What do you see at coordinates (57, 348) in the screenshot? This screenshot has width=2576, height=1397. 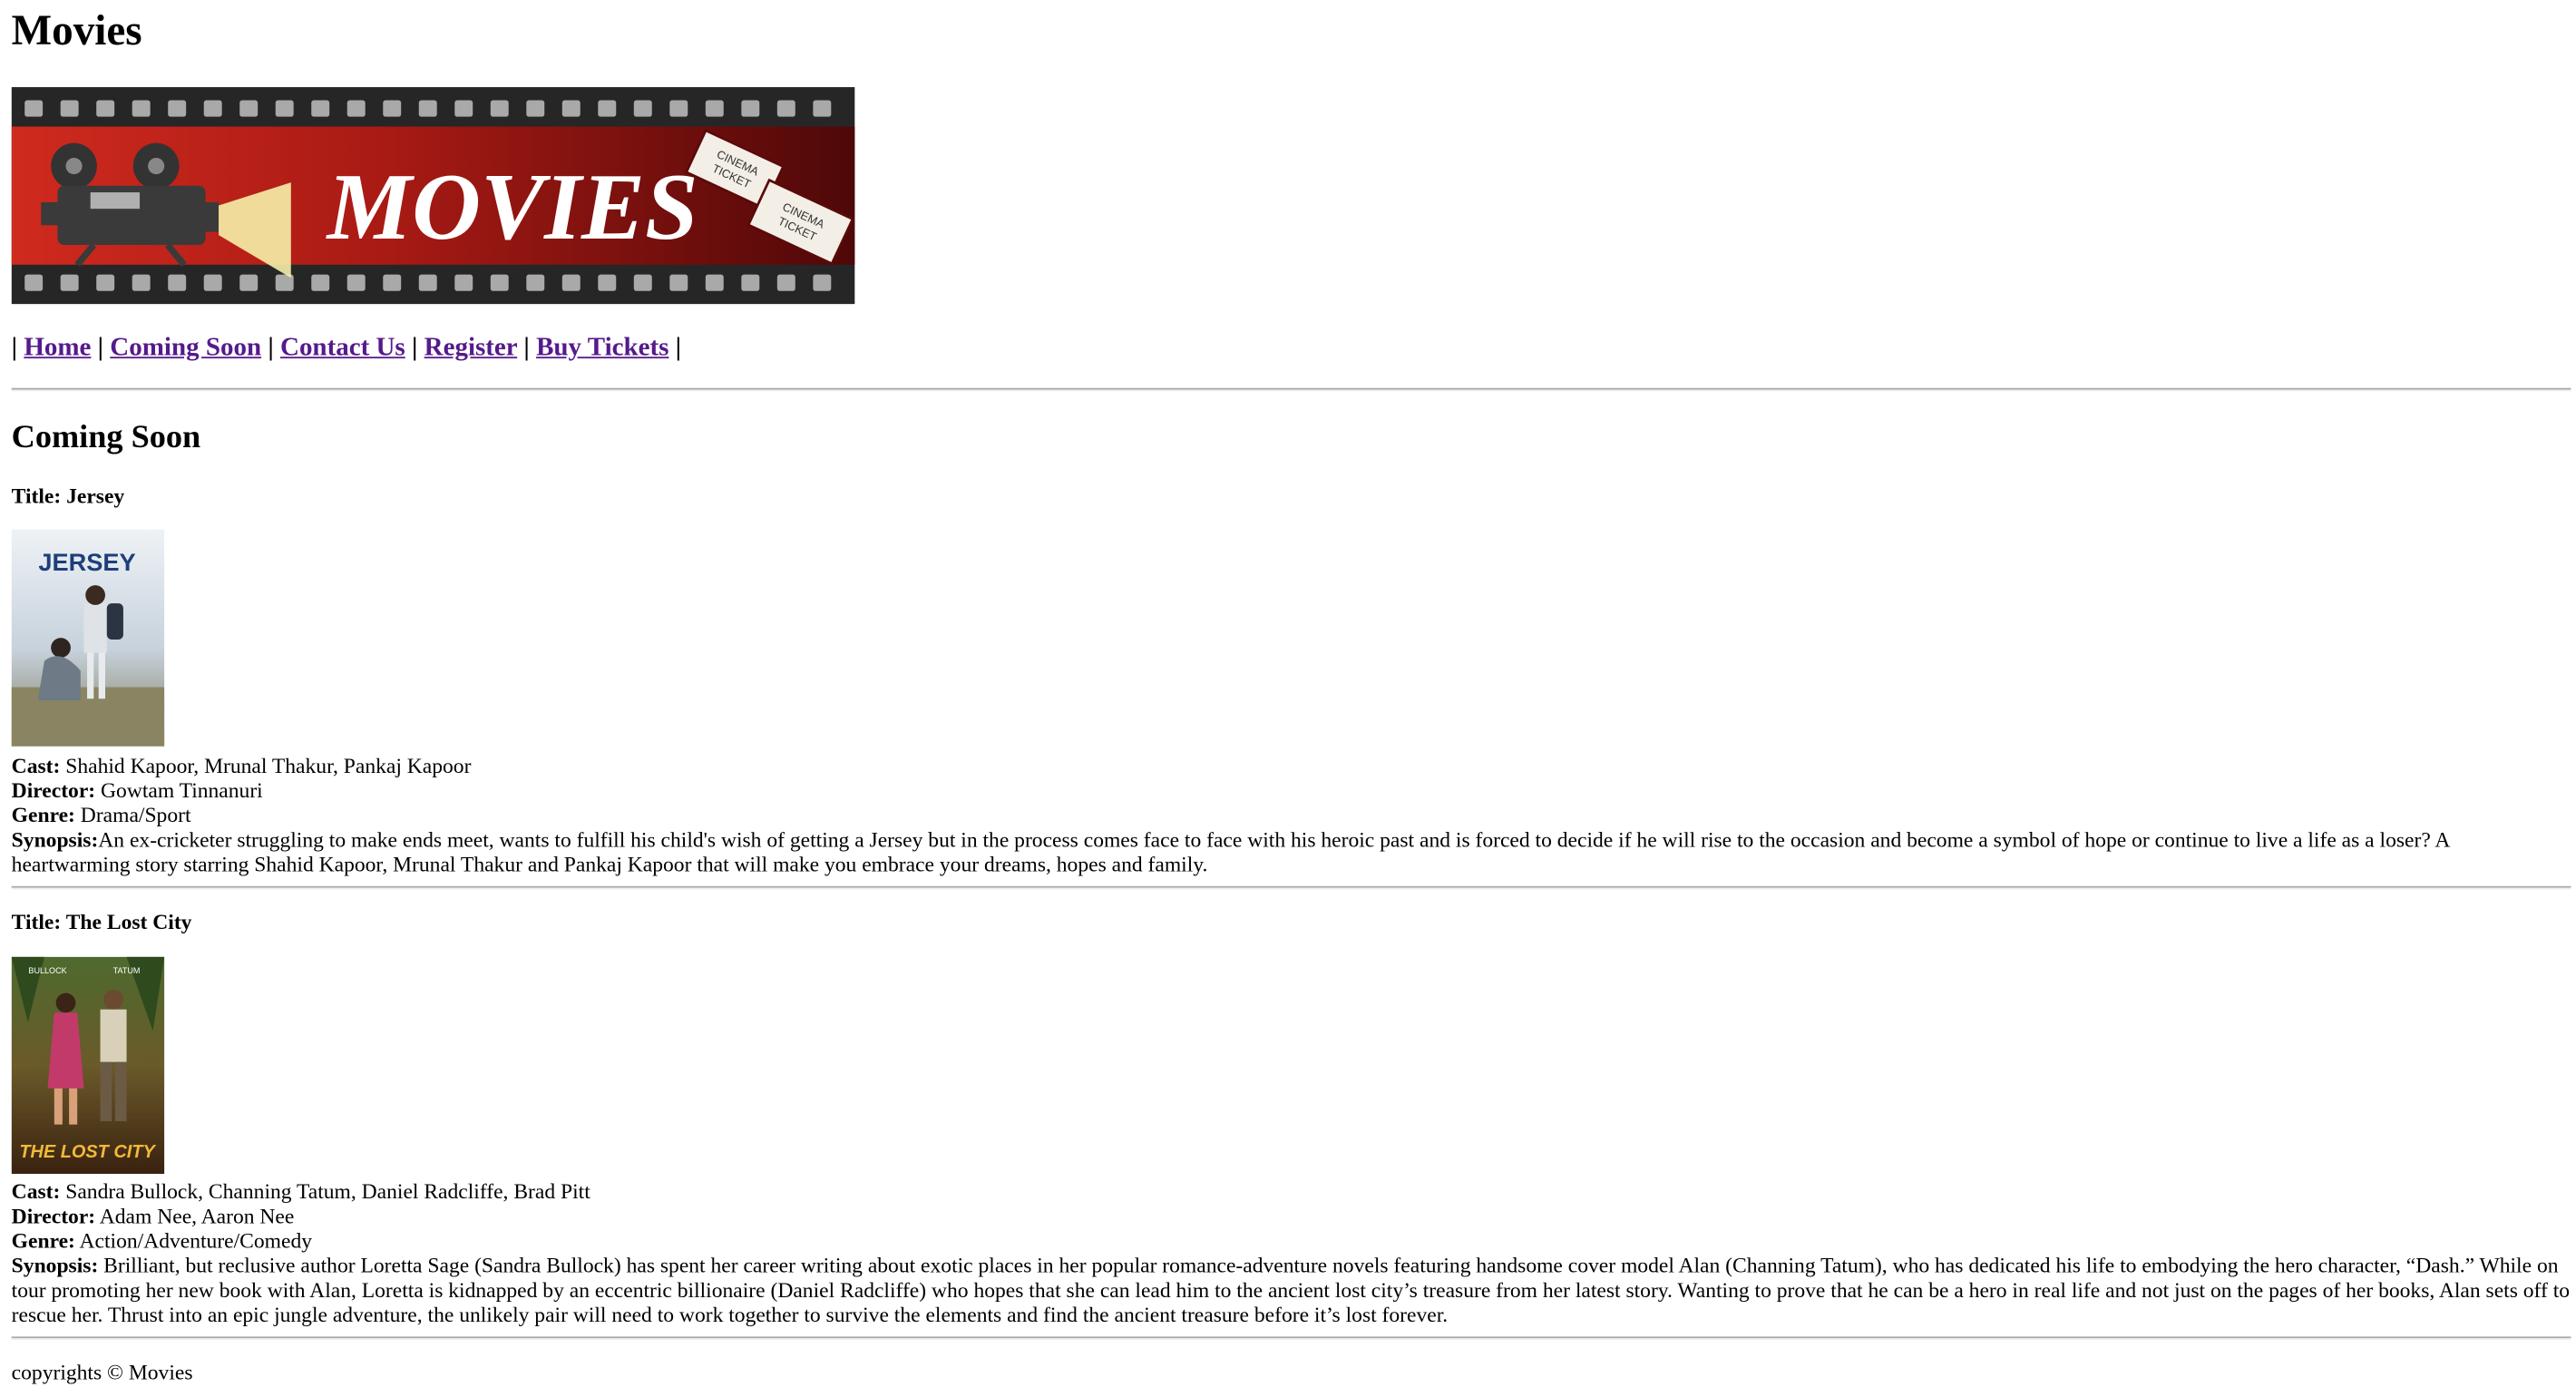 I see `nav-link-home: Home` at bounding box center [57, 348].